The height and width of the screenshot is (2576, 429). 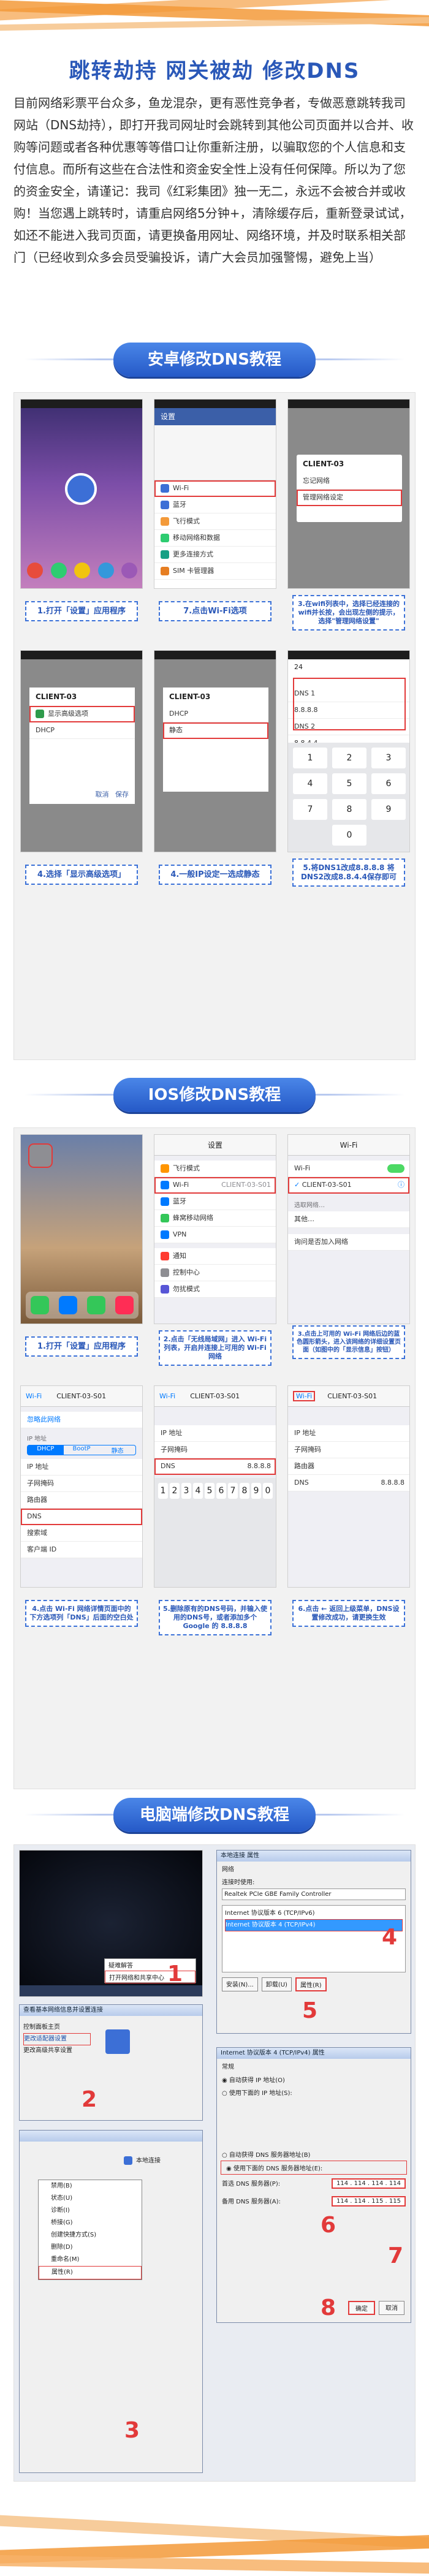 I want to click on ok-button: 确定, so click(x=361, y=2308).